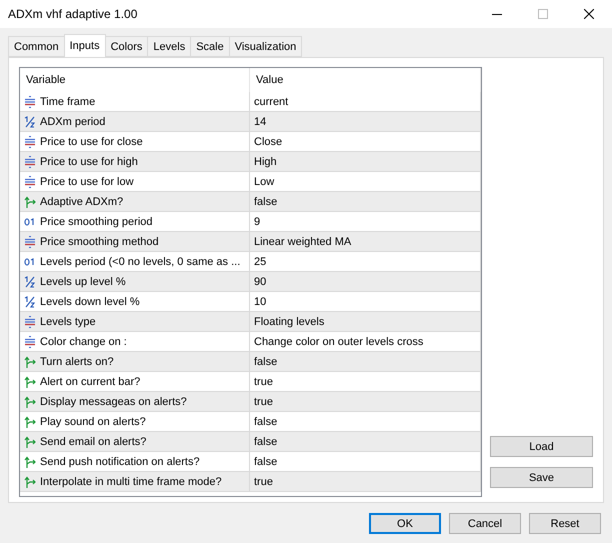  Describe the element at coordinates (99, 242) in the screenshot. I see `variable-name: Price smoothing method` at that location.